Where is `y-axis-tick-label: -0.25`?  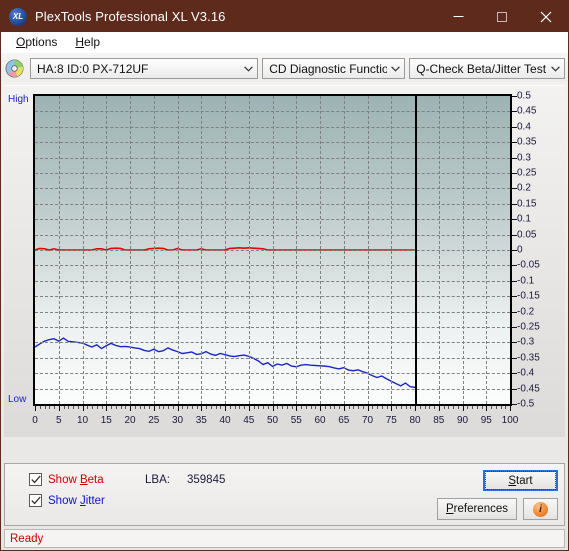 y-axis-tick-label: -0.25 is located at coordinates (528, 327).